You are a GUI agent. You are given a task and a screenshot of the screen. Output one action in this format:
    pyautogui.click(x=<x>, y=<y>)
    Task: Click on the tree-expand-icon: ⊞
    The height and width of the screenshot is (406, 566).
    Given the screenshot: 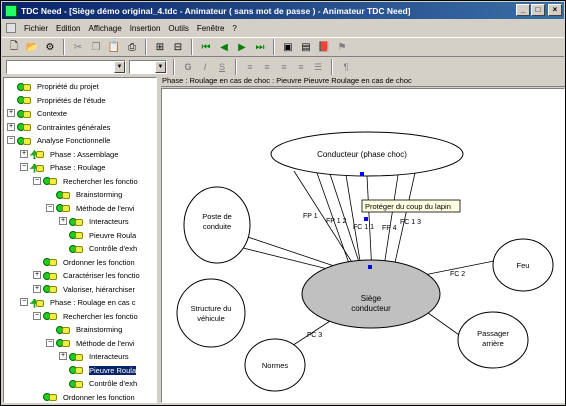 What is the action you would take?
    pyautogui.click(x=160, y=47)
    